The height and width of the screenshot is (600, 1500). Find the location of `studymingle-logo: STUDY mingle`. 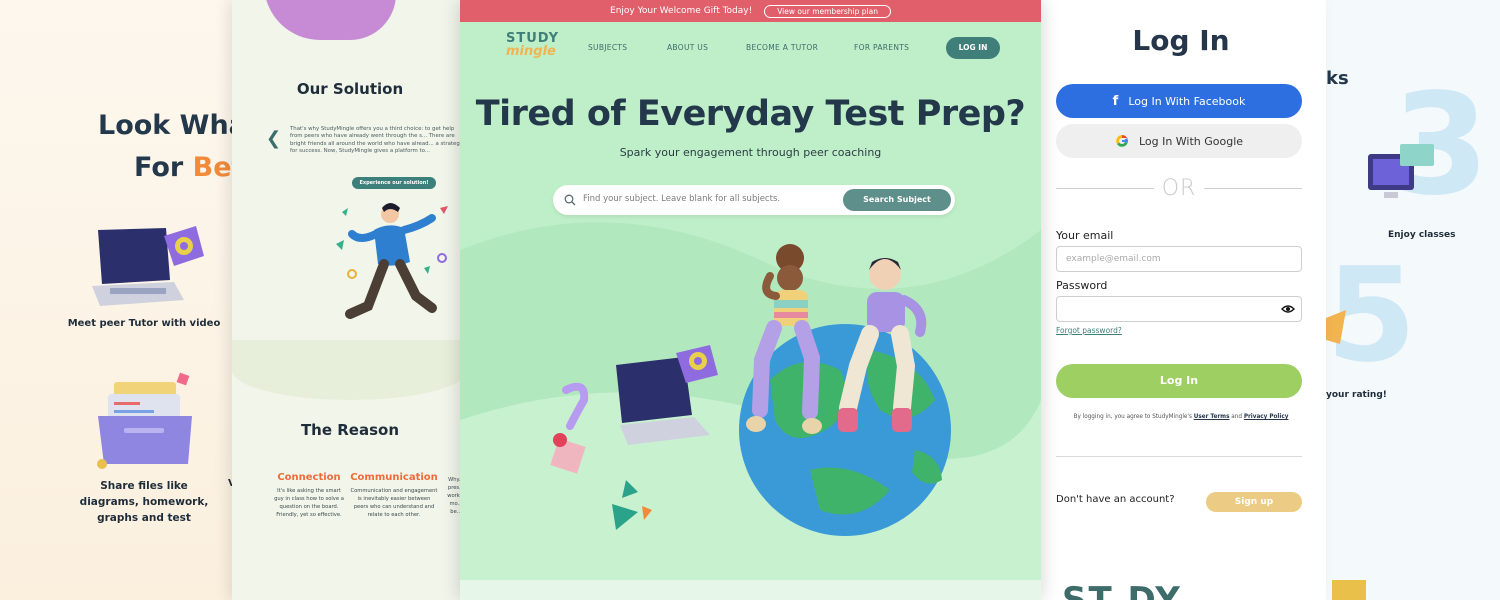

studymingle-logo: STUDY mingle is located at coordinates (532, 45).